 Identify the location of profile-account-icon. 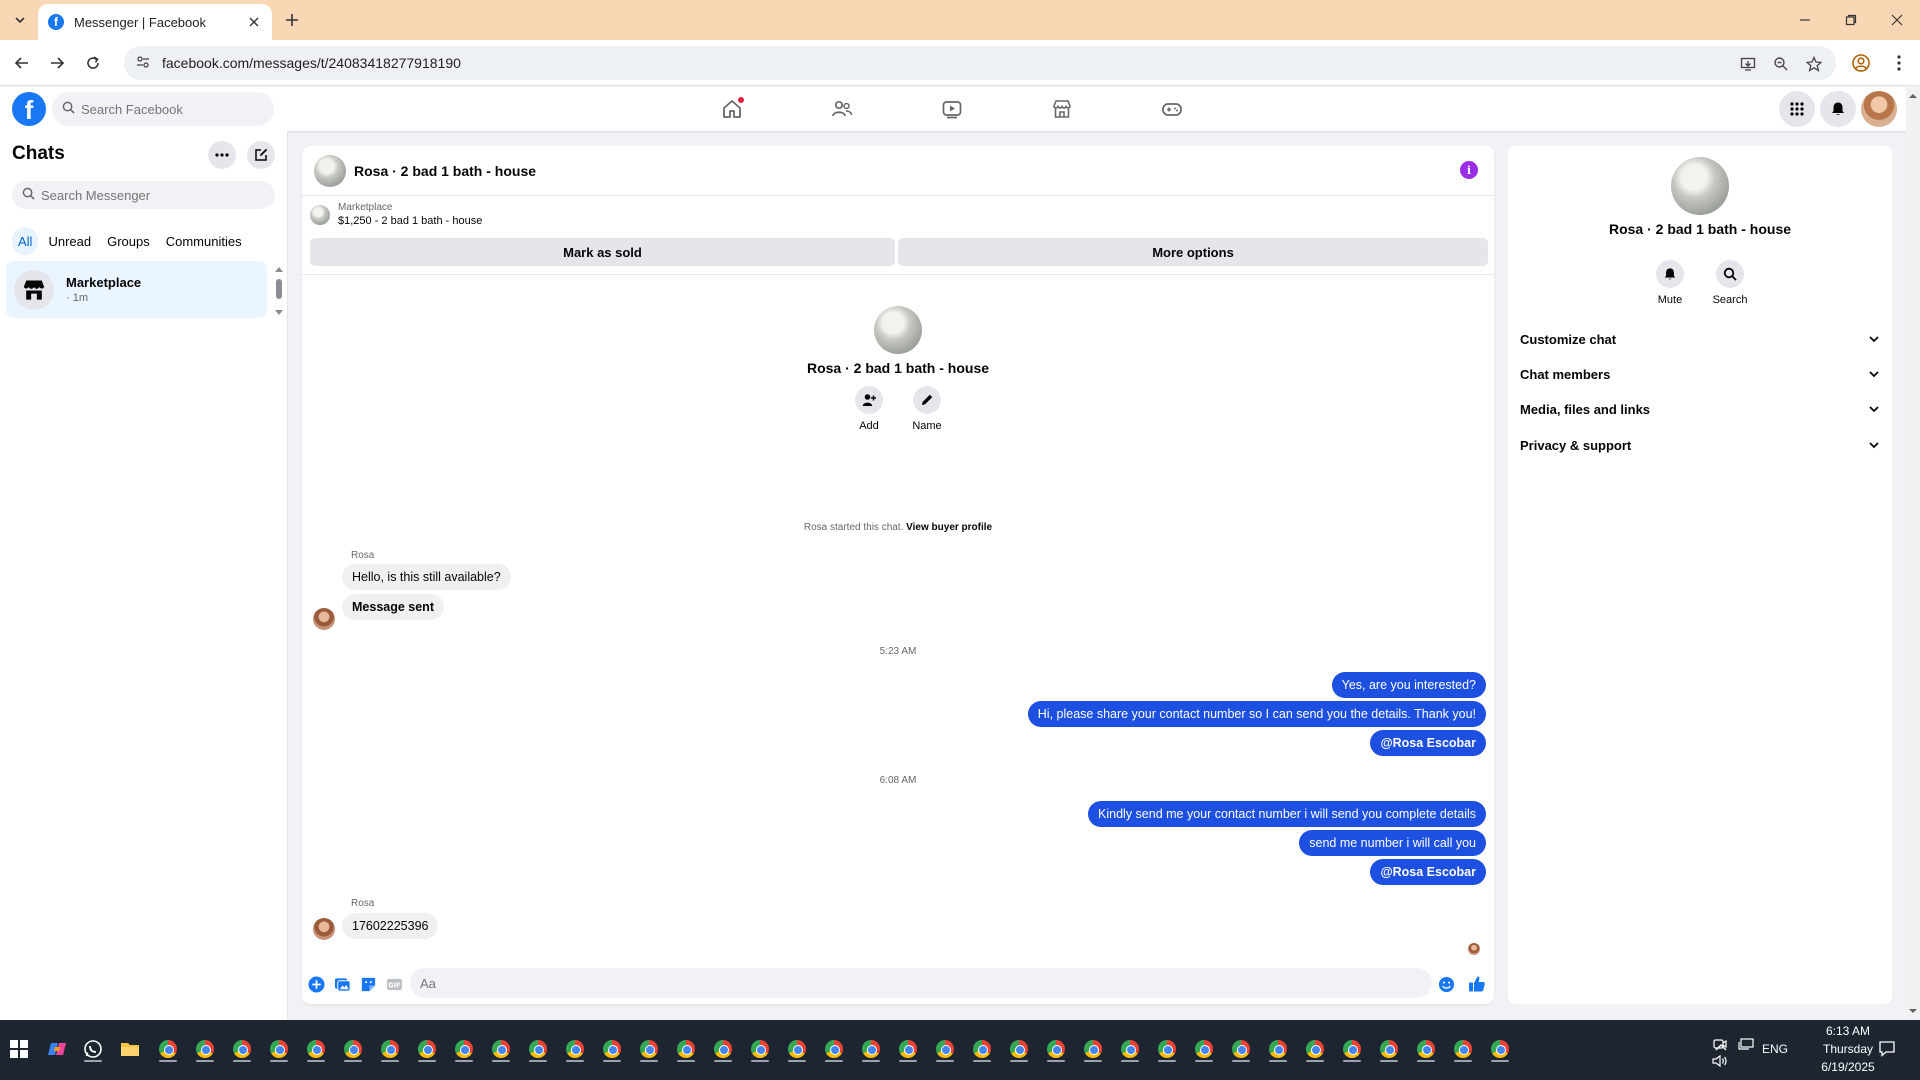
(1861, 63).